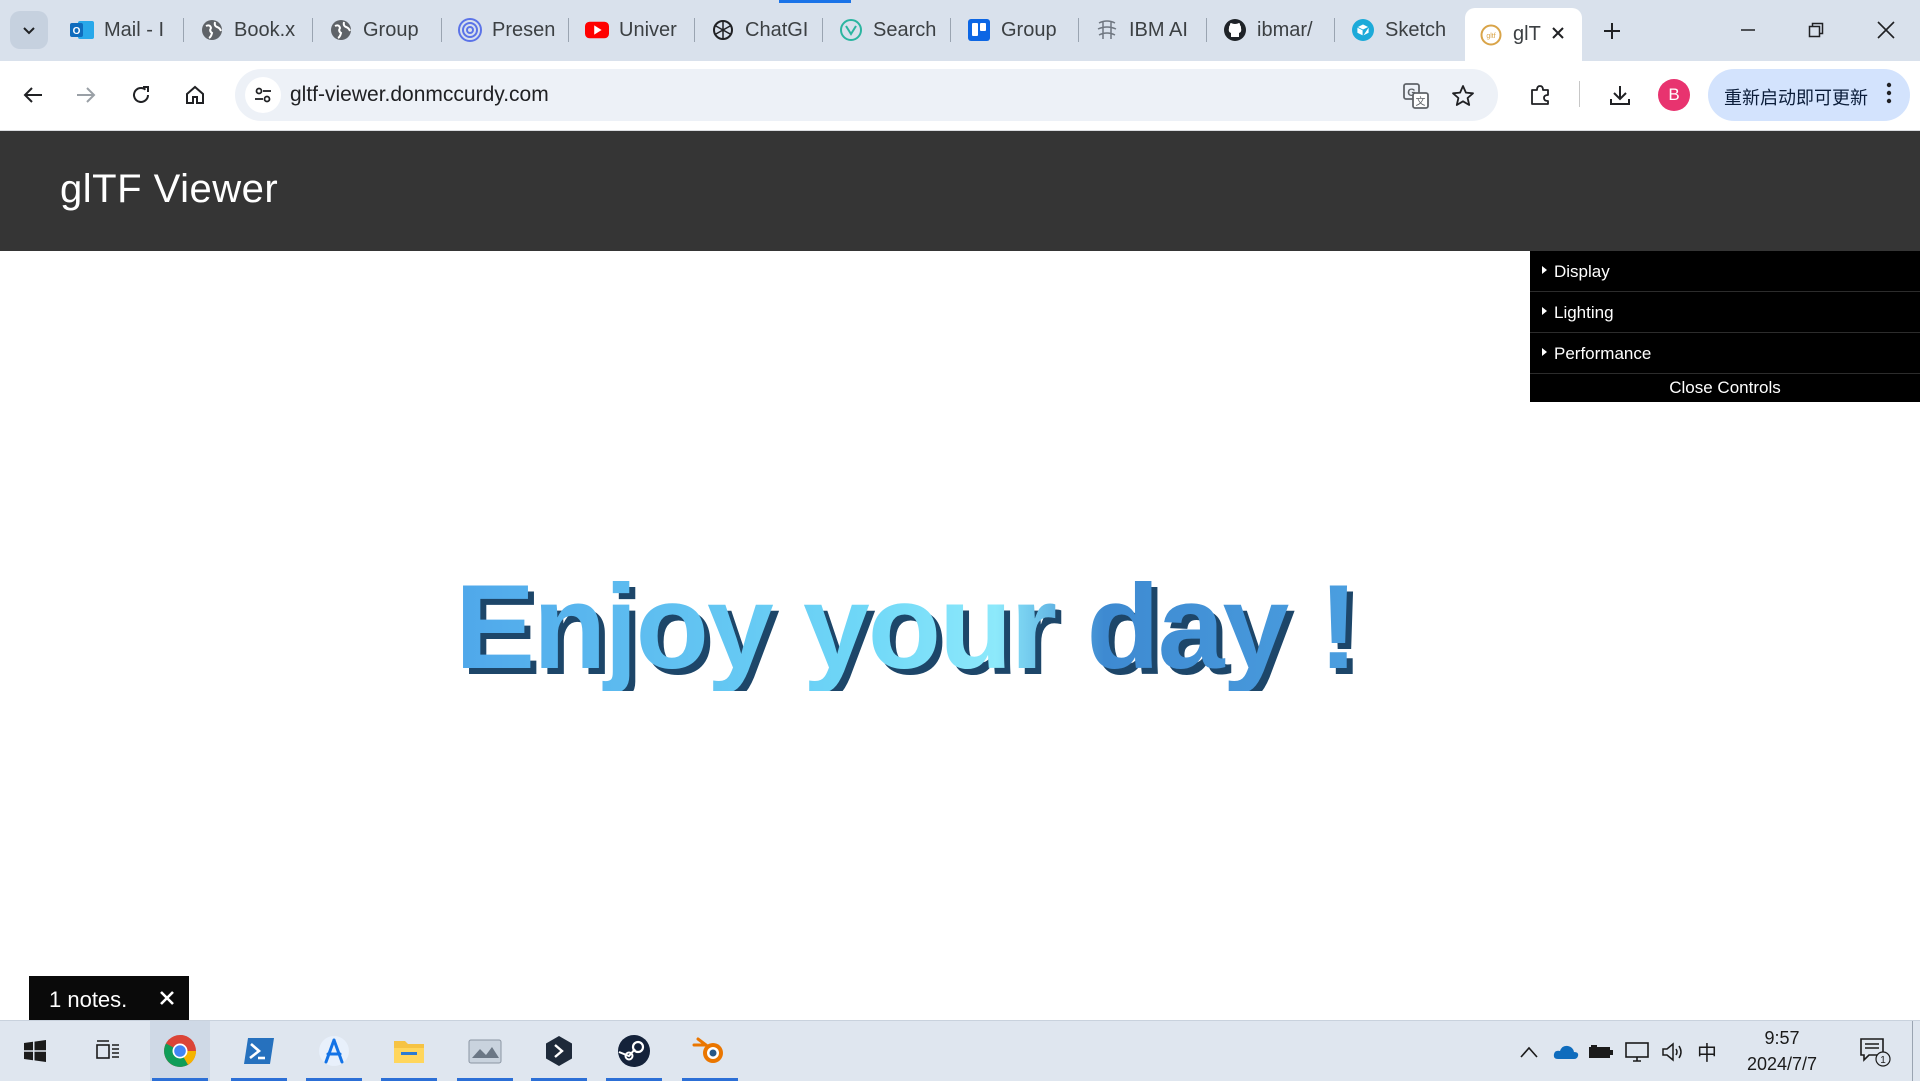 This screenshot has height=1081, width=1920. I want to click on battery-tray, so click(1601, 1052).